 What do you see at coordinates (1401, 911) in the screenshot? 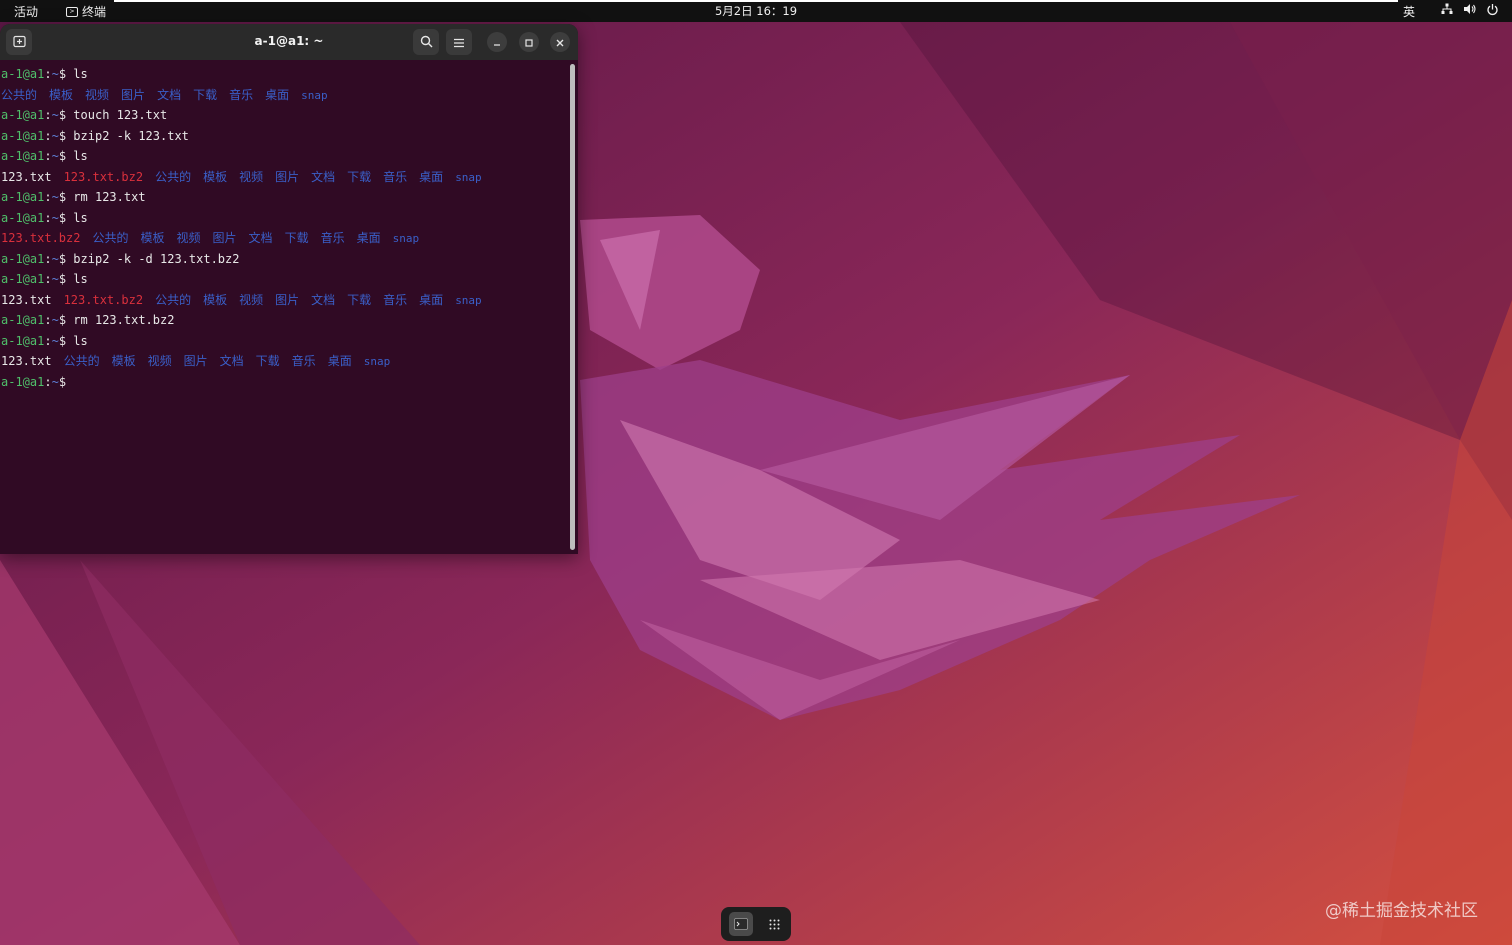
I see `watermark: @稀土掘金技术社区` at bounding box center [1401, 911].